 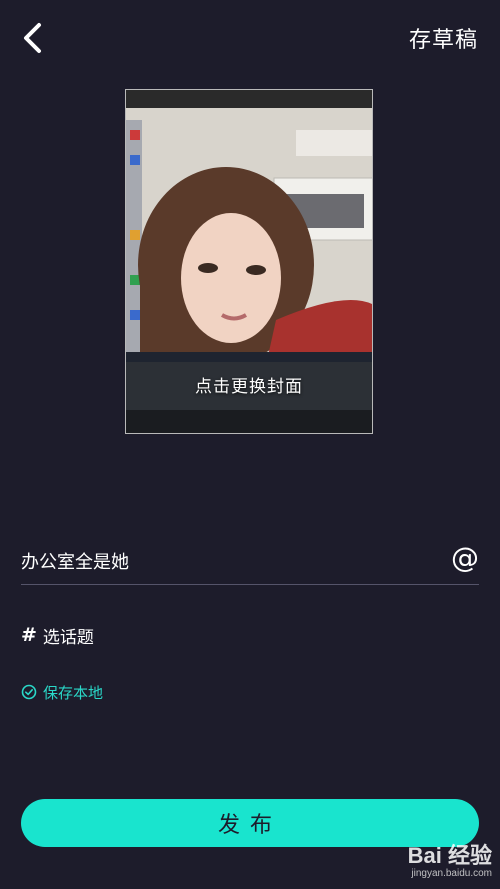 What do you see at coordinates (465, 558) in the screenshot?
I see `mention-button: @` at bounding box center [465, 558].